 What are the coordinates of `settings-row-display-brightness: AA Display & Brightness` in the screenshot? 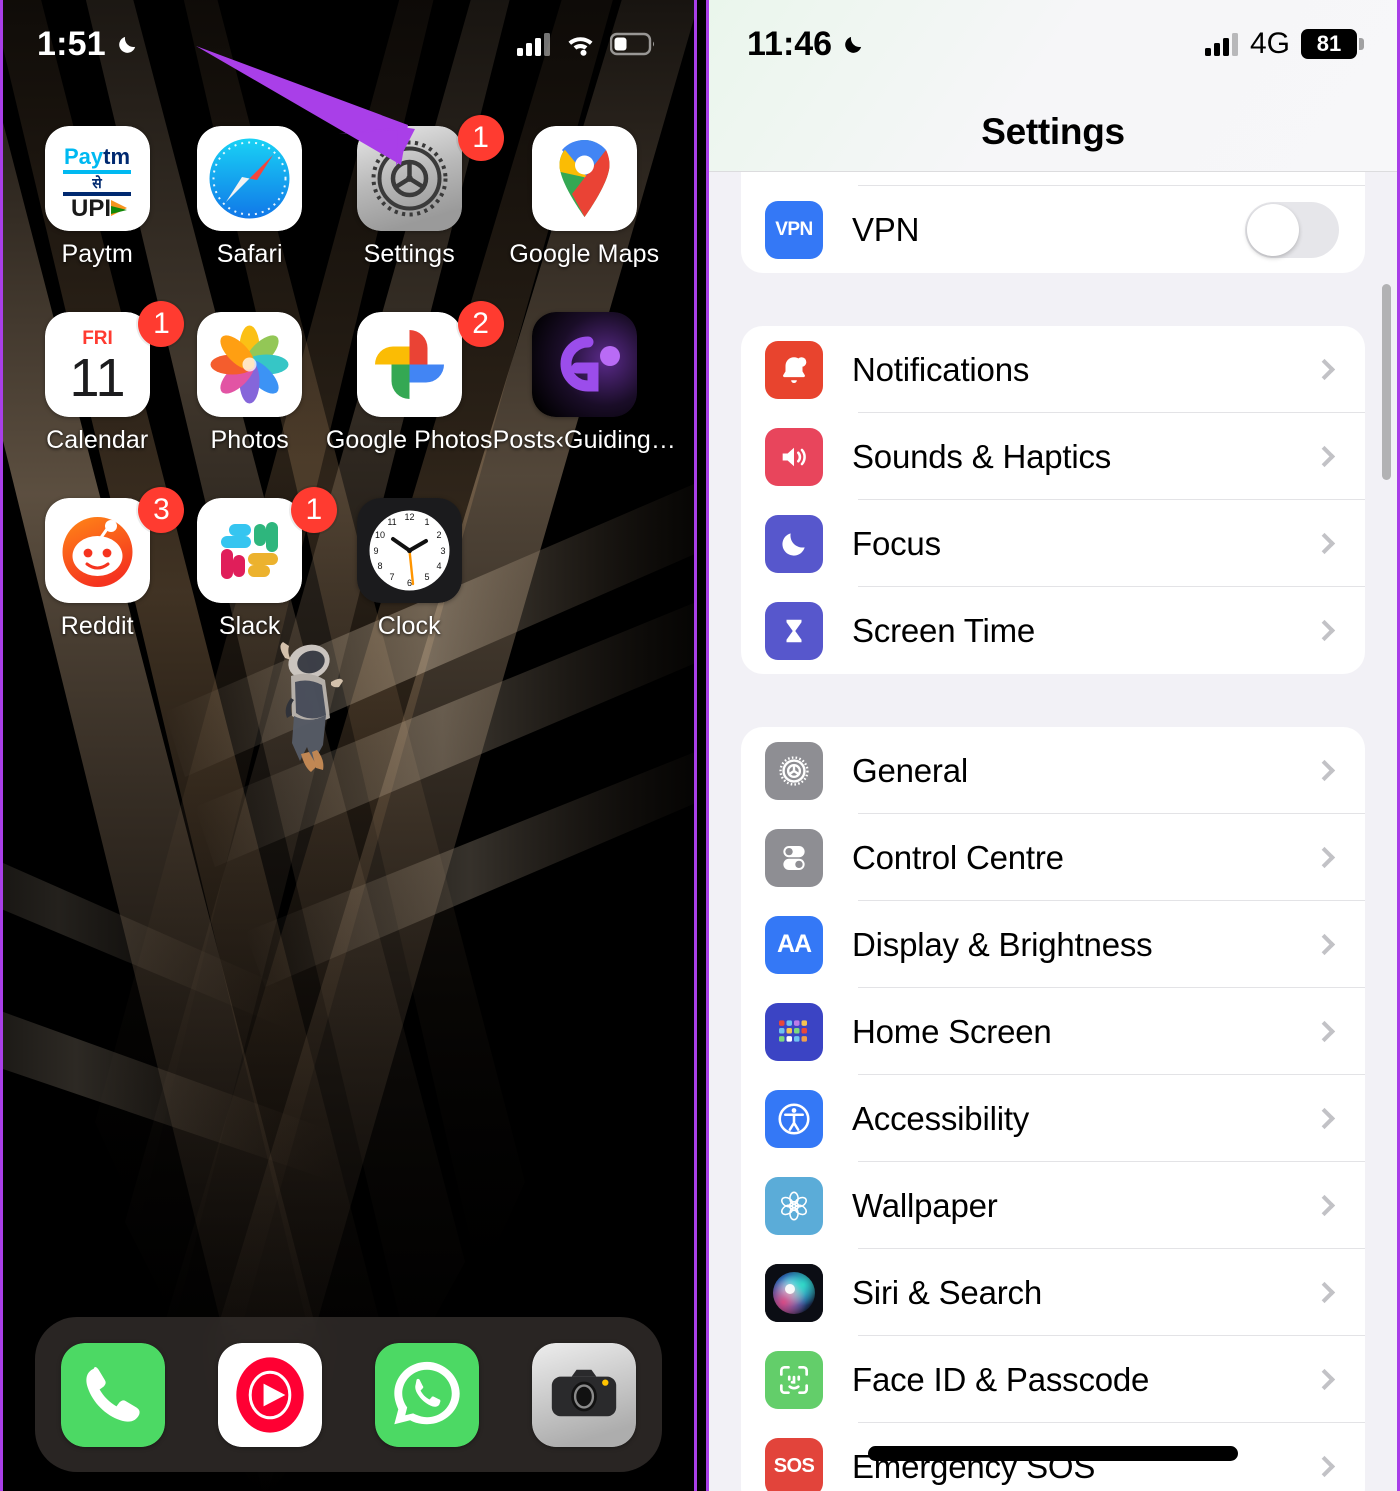 It's located at (1053, 944).